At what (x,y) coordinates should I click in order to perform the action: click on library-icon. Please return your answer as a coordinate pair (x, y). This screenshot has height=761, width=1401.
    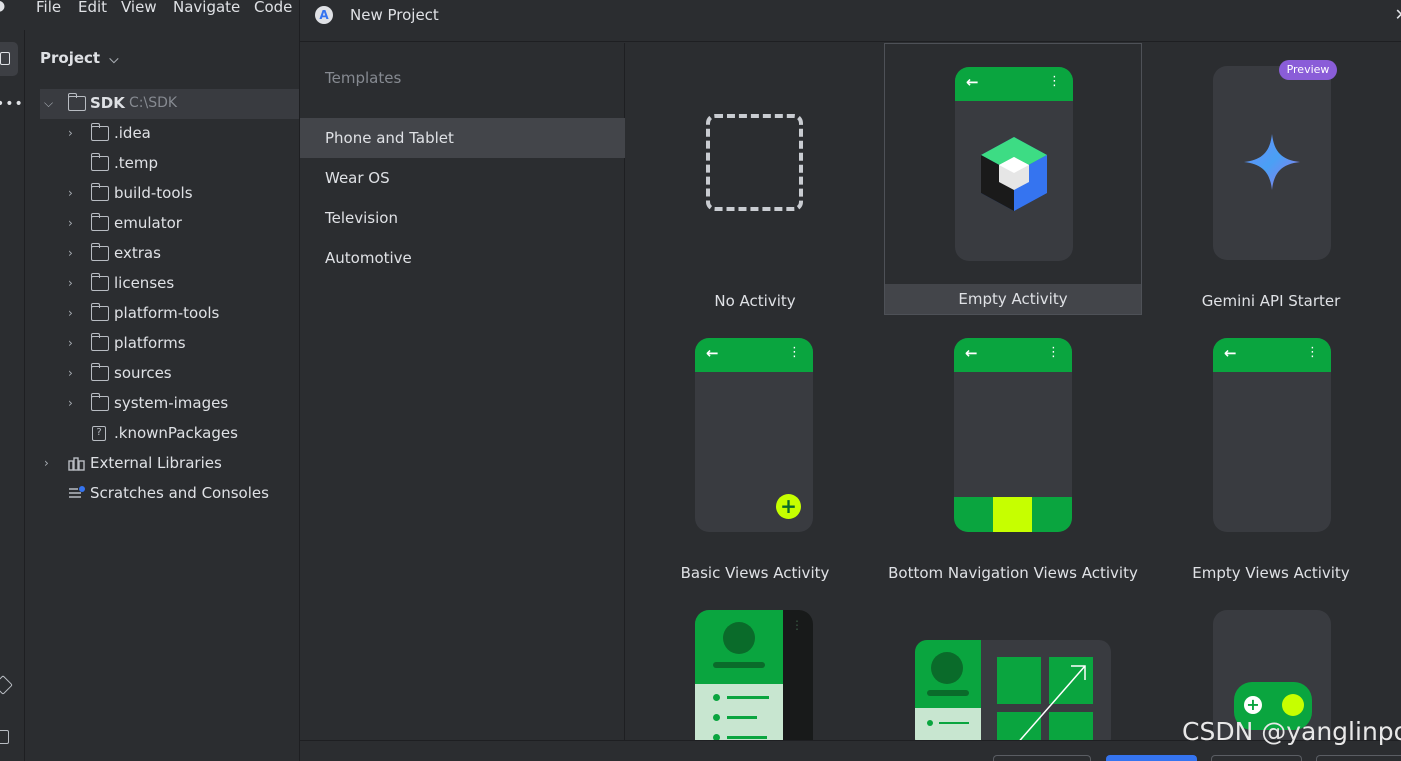
    Looking at the image, I should click on (77, 463).